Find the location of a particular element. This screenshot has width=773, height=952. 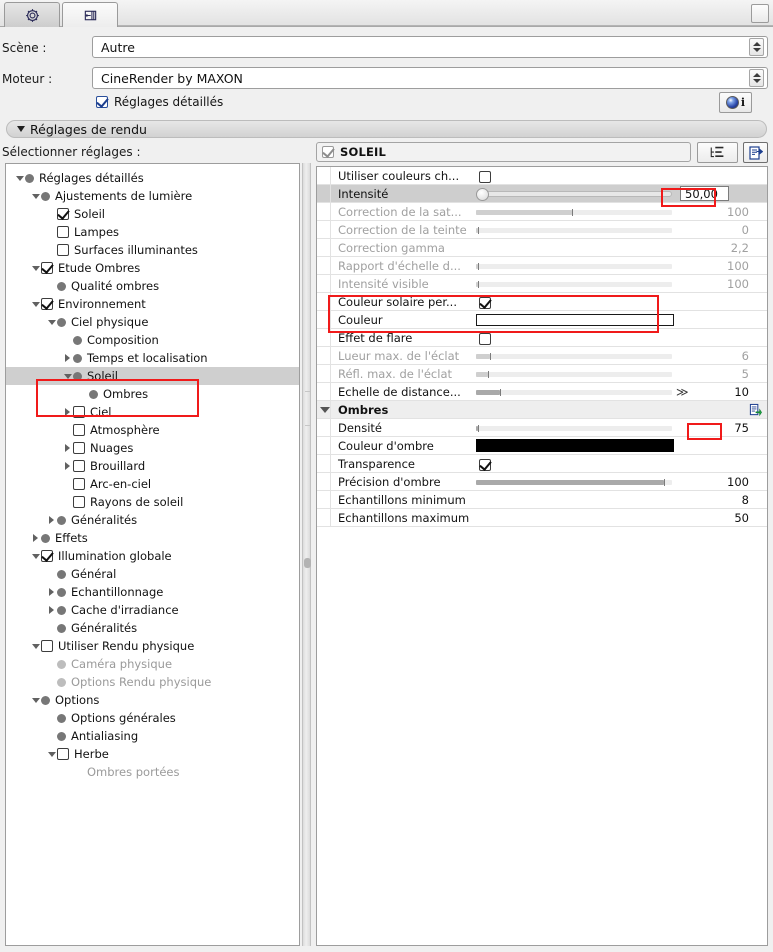

property-row-correction-de-la-teinte: Correction de la teinte 0 is located at coordinates (542, 230).